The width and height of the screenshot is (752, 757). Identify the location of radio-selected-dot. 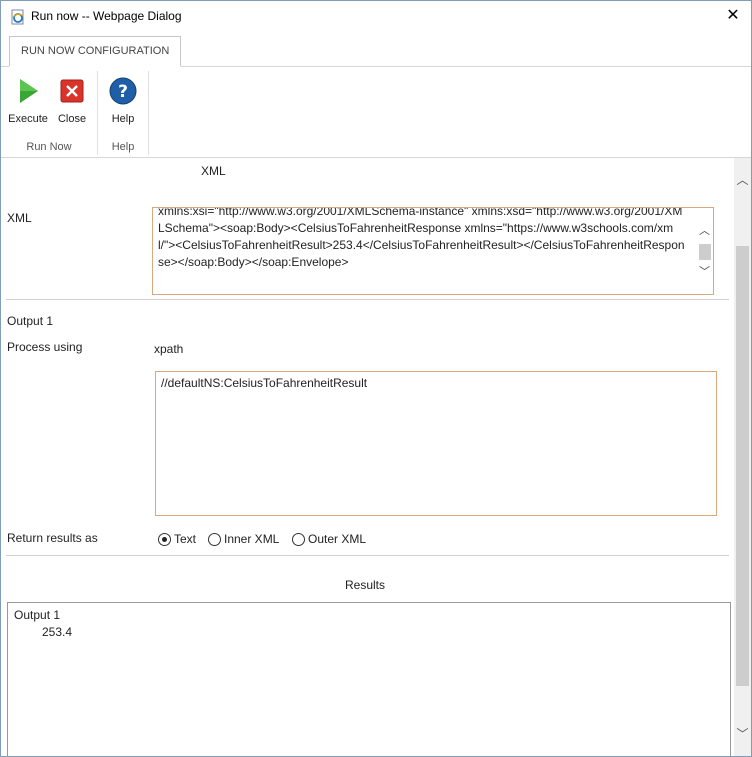
(164, 539).